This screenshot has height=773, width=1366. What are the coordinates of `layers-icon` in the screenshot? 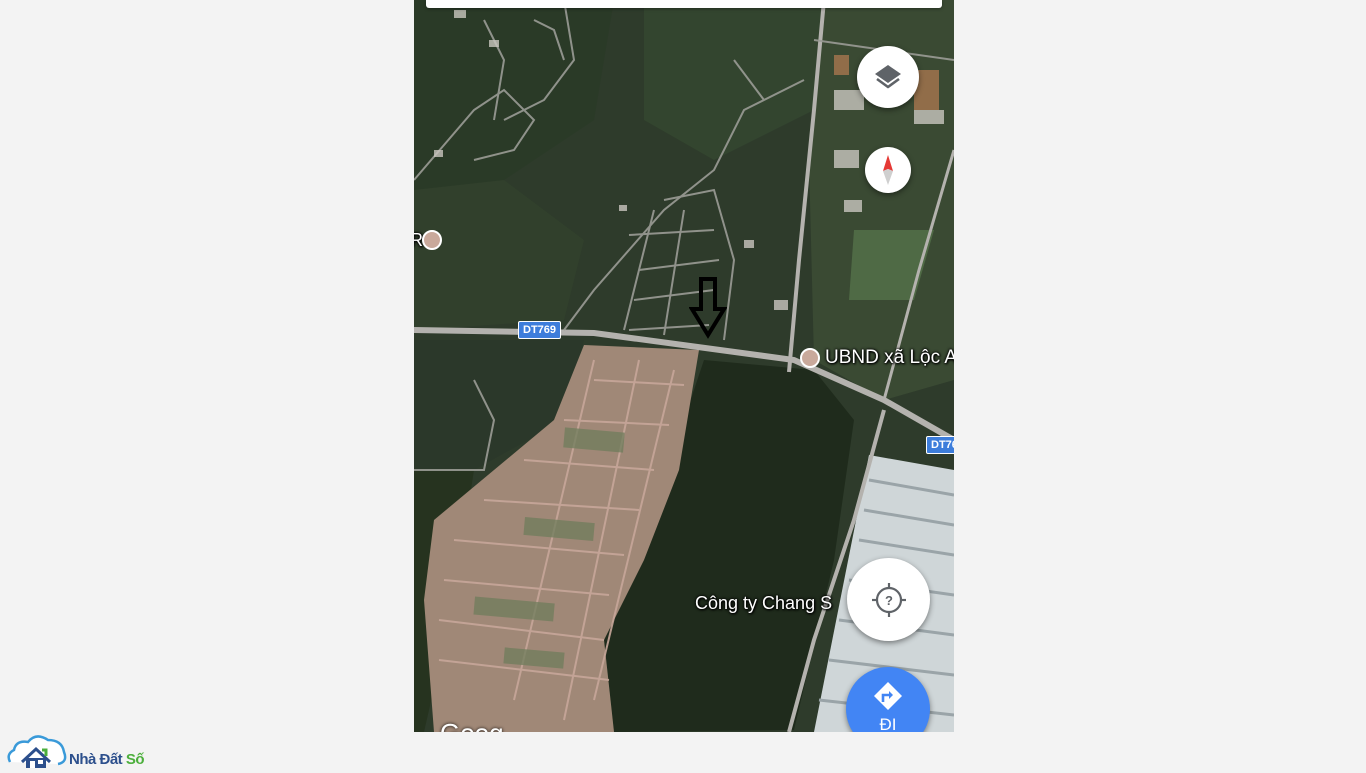 It's located at (888, 77).